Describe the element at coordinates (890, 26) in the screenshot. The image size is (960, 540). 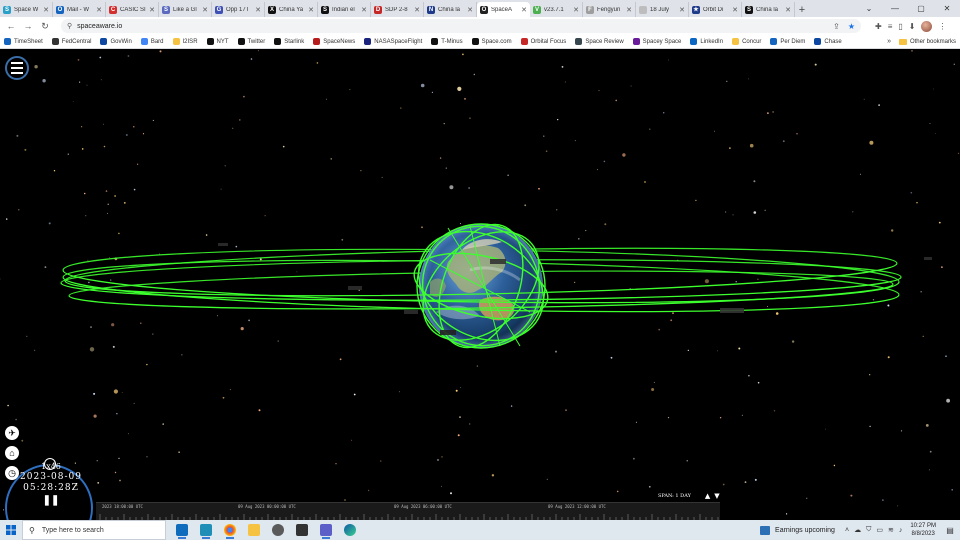
I see `reading-list-icon: ≡` at that location.